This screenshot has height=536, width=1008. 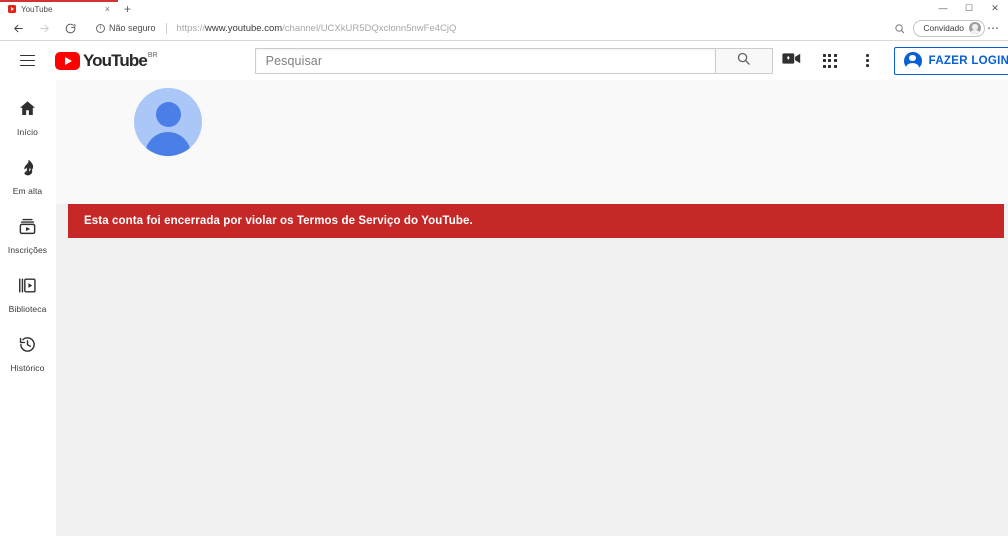 I want to click on forward-icon, so click(x=44, y=28).